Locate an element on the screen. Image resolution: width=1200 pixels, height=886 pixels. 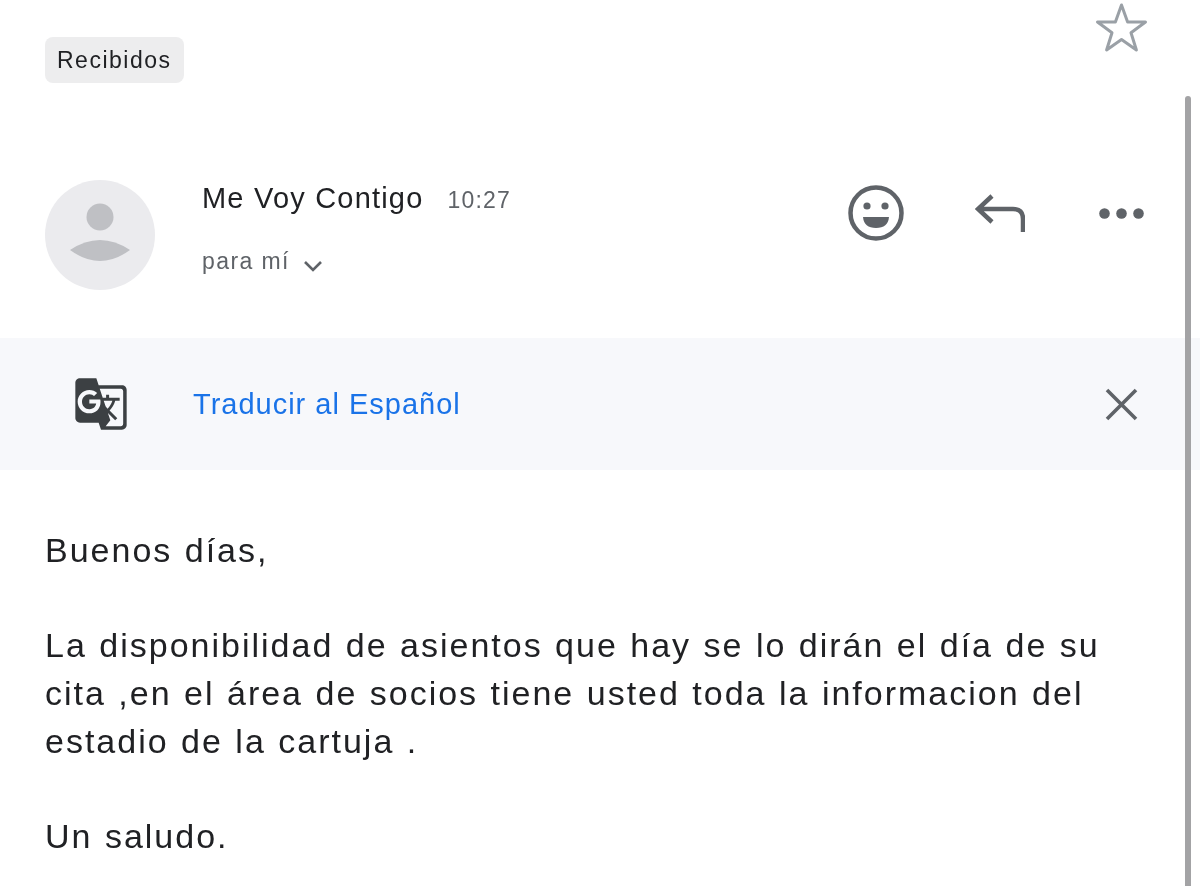
message-time: 10:27 is located at coordinates (479, 200).